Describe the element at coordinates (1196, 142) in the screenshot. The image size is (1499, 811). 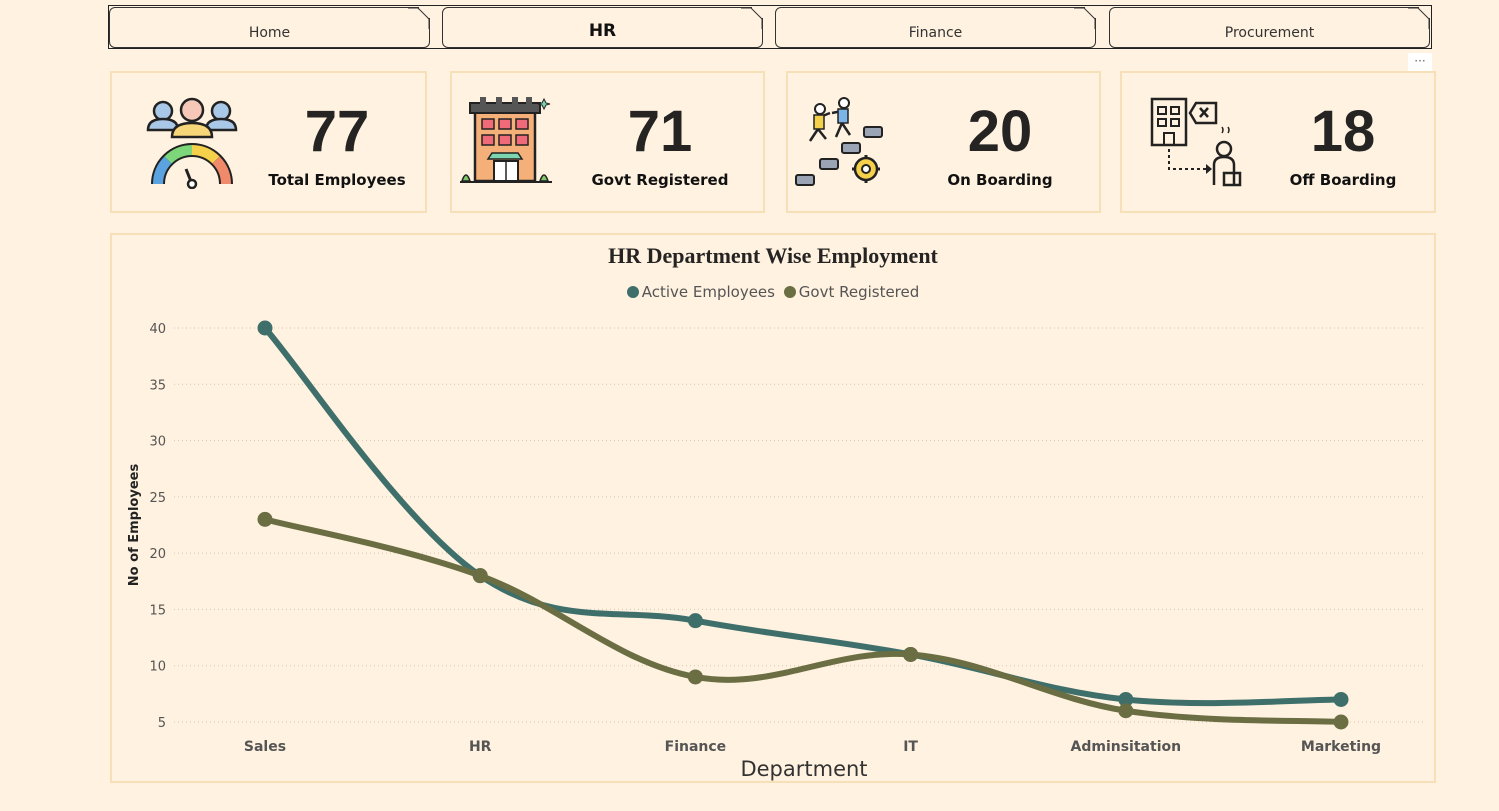
I see `offboarding-icon` at that location.